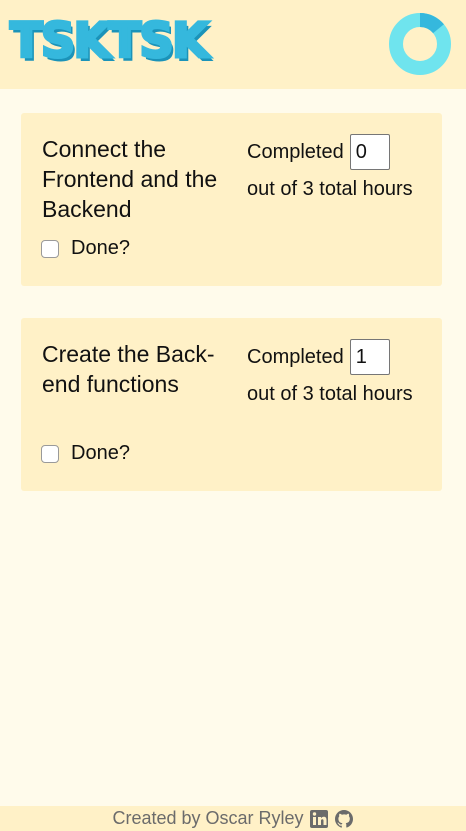 The width and height of the screenshot is (466, 831). Describe the element at coordinates (342, 372) in the screenshot. I see `hours-tracker: Completed 1 out of 3 total hours` at that location.